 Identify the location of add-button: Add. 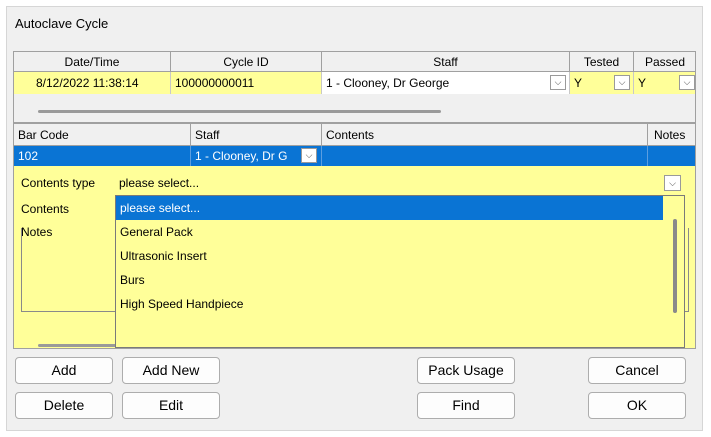
(64, 370).